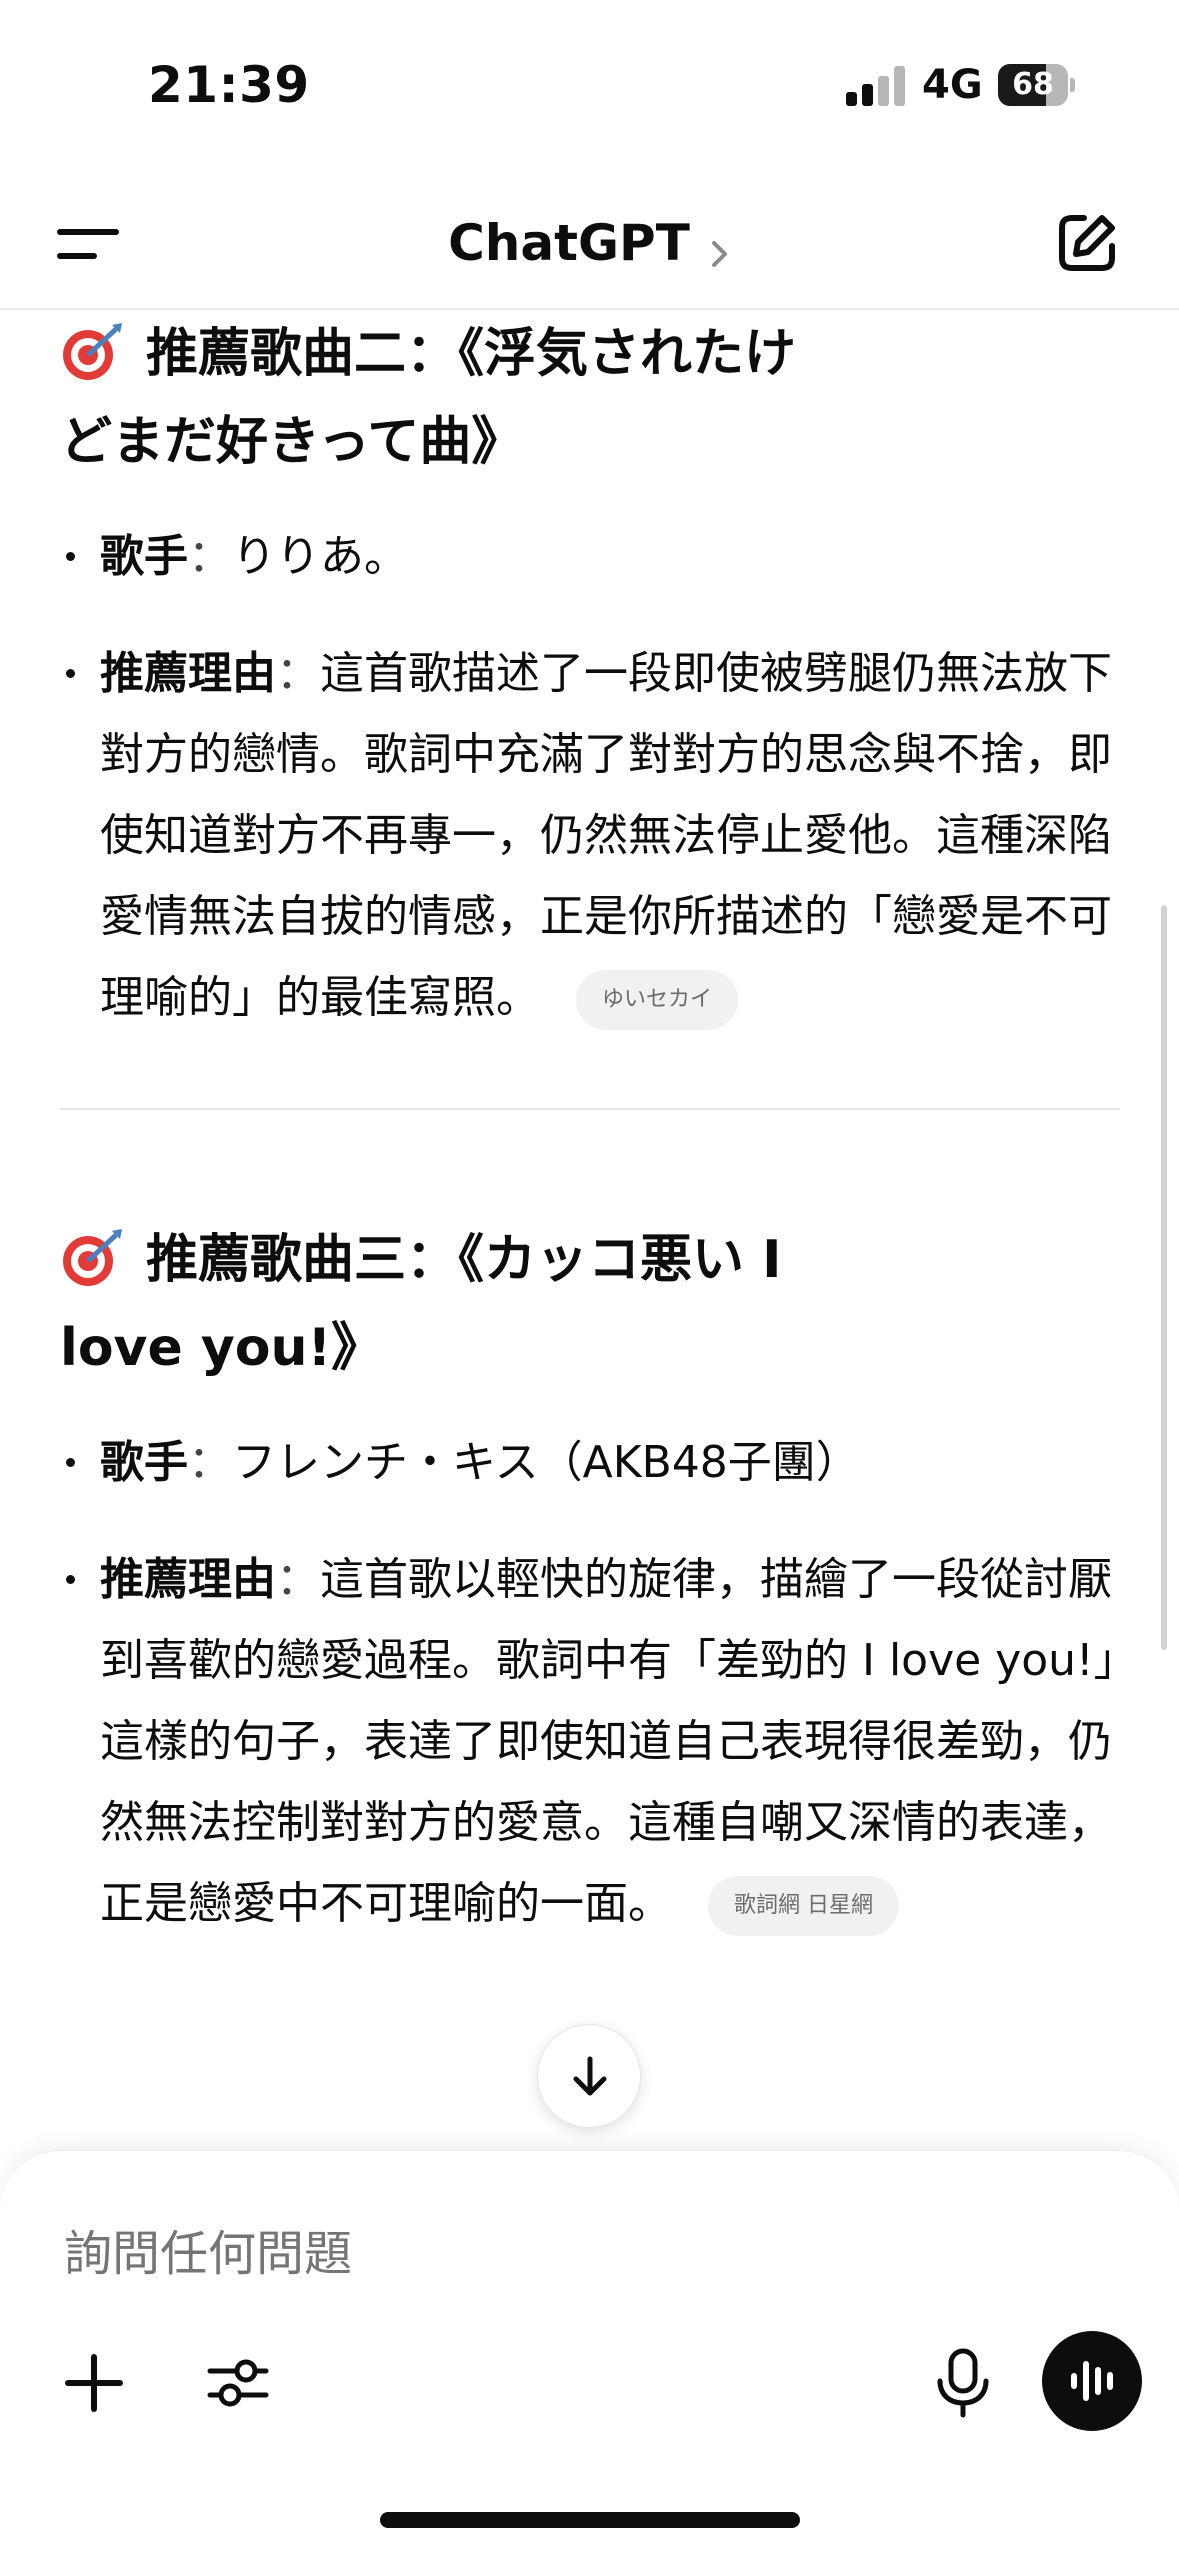  Describe the element at coordinates (803, 1906) in the screenshot. I see `citation-chip: 歌詞網 日星網` at that location.